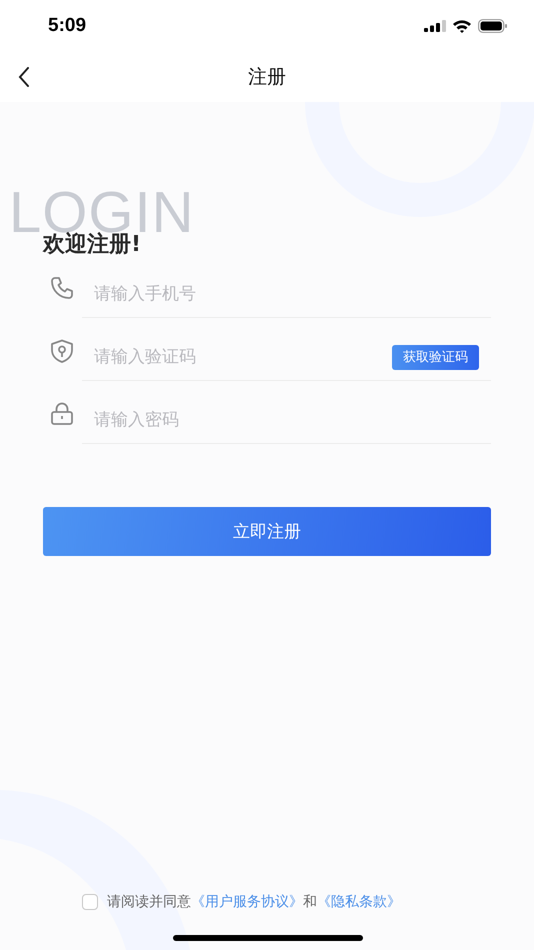 Image resolution: width=534 pixels, height=950 pixels. What do you see at coordinates (359, 902) in the screenshot?
I see `agreement-link: 《隐私条款》` at bounding box center [359, 902].